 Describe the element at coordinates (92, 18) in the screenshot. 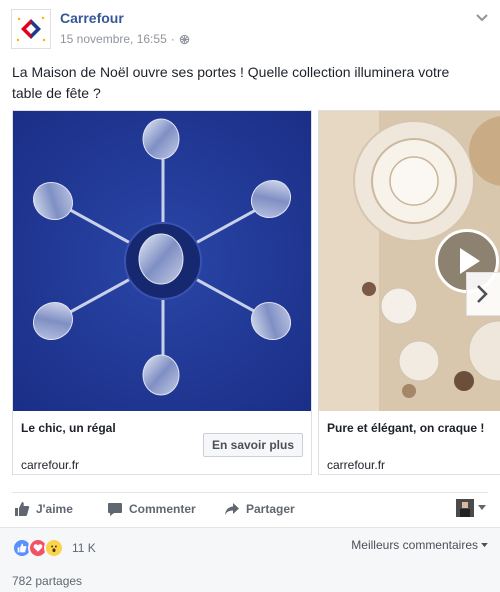

I see `page-name-link: Carrefour` at that location.